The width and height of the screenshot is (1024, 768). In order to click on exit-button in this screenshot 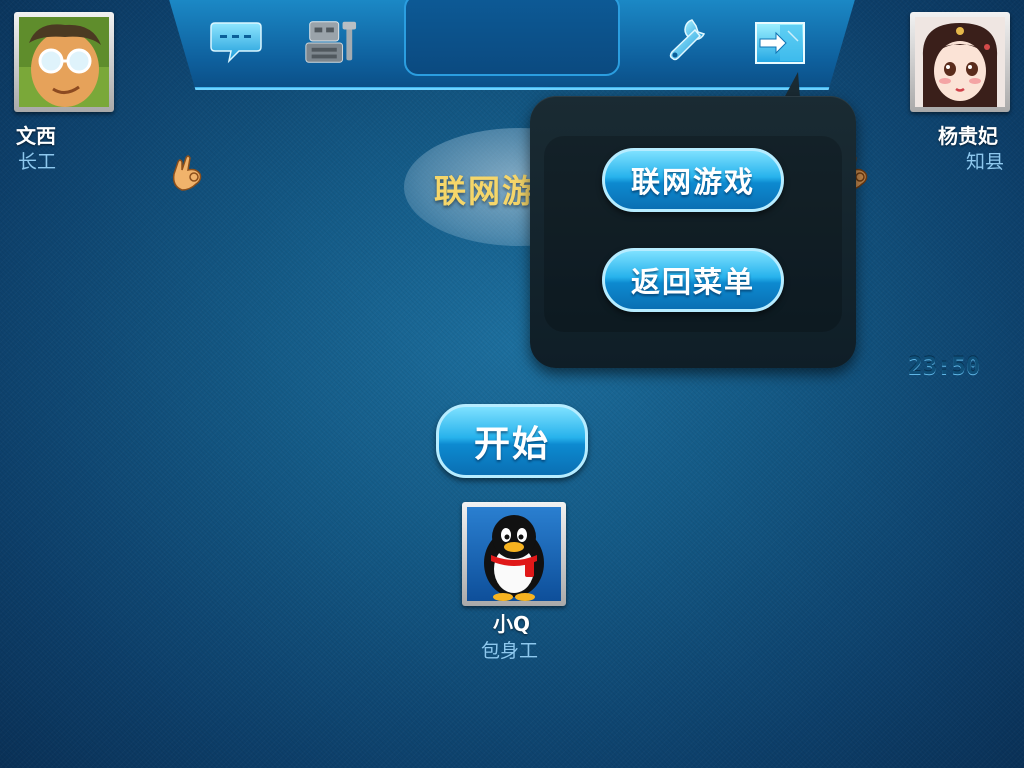, I will do `click(780, 42)`.